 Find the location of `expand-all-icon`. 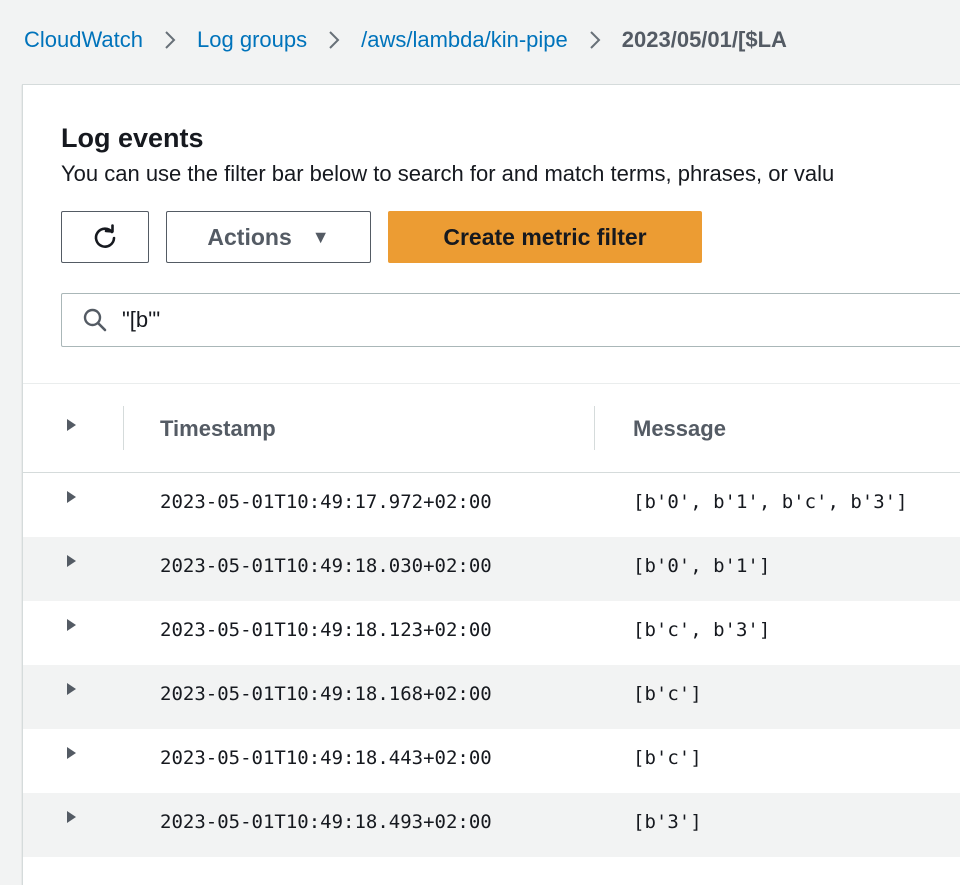

expand-all-icon is located at coordinates (71, 425).